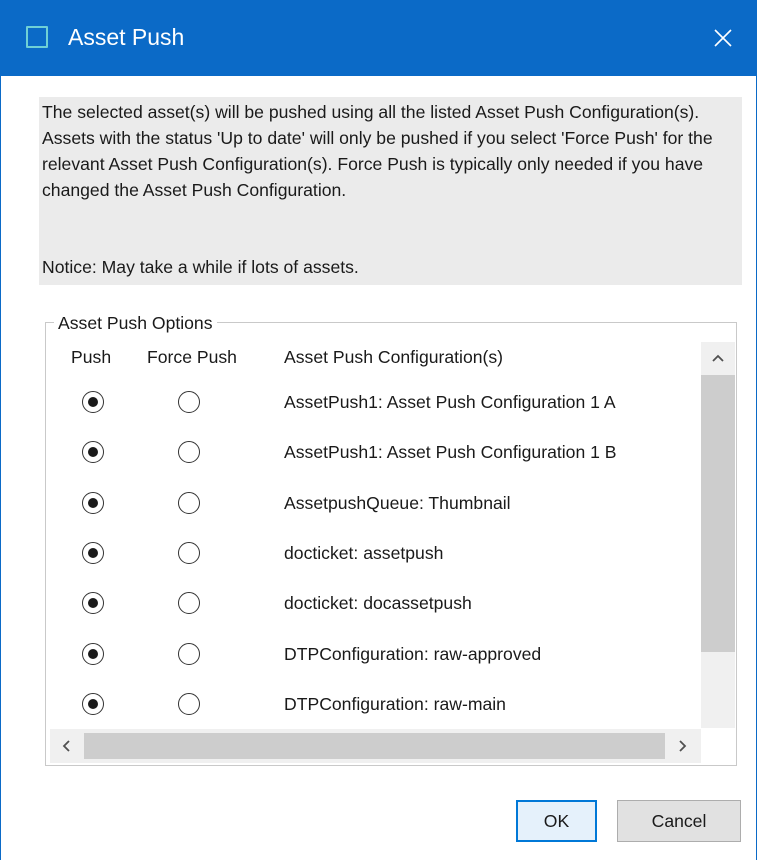  I want to click on scroll-left-button, so click(66, 746).